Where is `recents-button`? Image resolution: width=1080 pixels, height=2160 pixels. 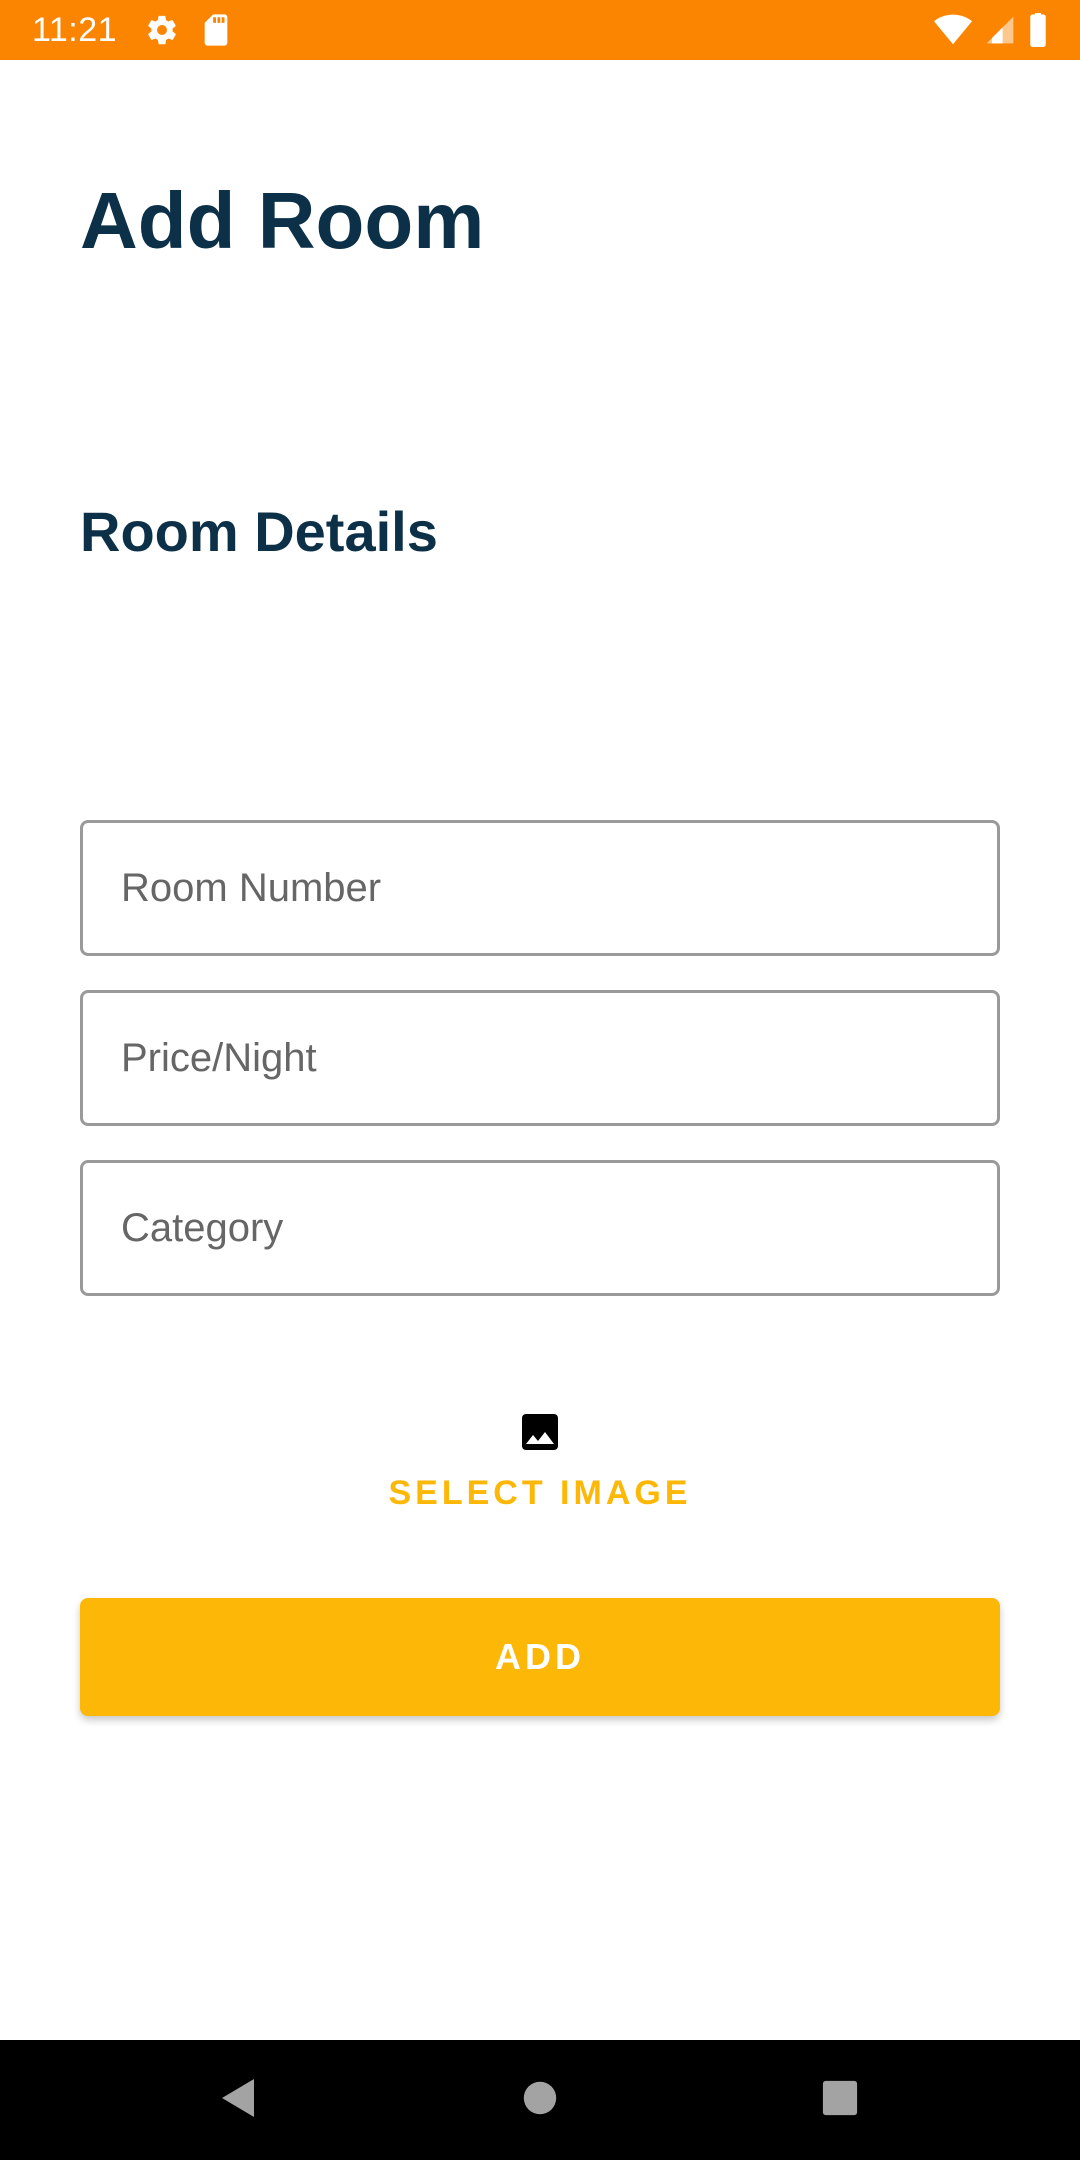 recents-button is located at coordinates (840, 2100).